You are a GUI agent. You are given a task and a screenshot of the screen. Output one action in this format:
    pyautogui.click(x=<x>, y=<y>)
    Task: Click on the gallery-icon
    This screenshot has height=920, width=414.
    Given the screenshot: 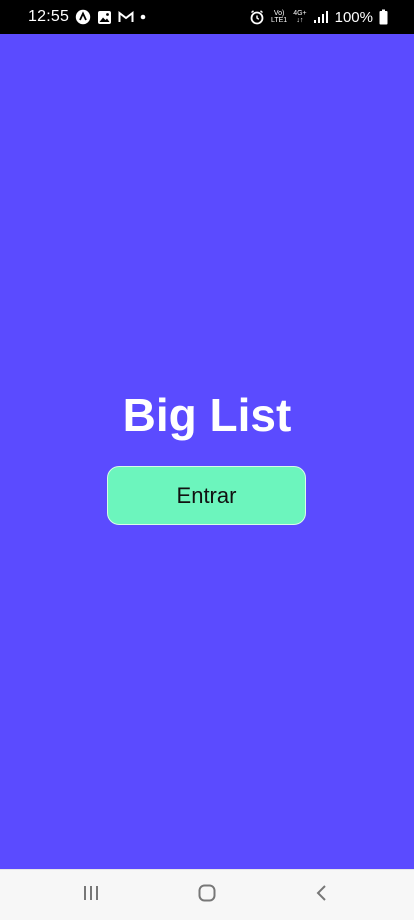 What is the action you would take?
    pyautogui.click(x=104, y=17)
    